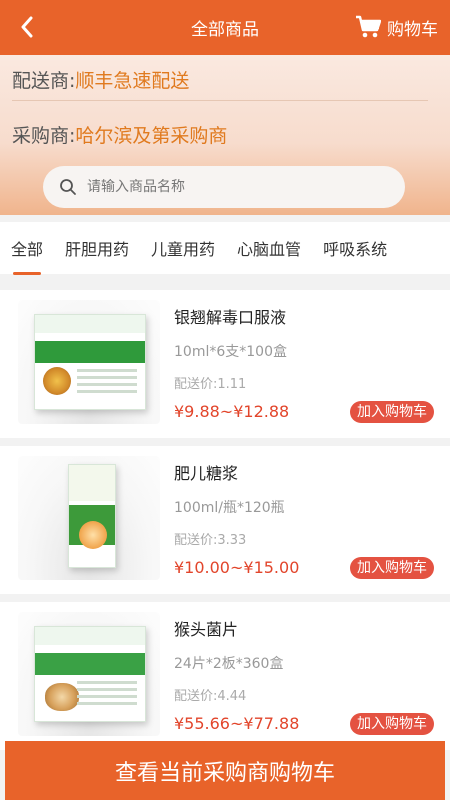  I want to click on product-name: 银翘解毒口服液, so click(230, 317).